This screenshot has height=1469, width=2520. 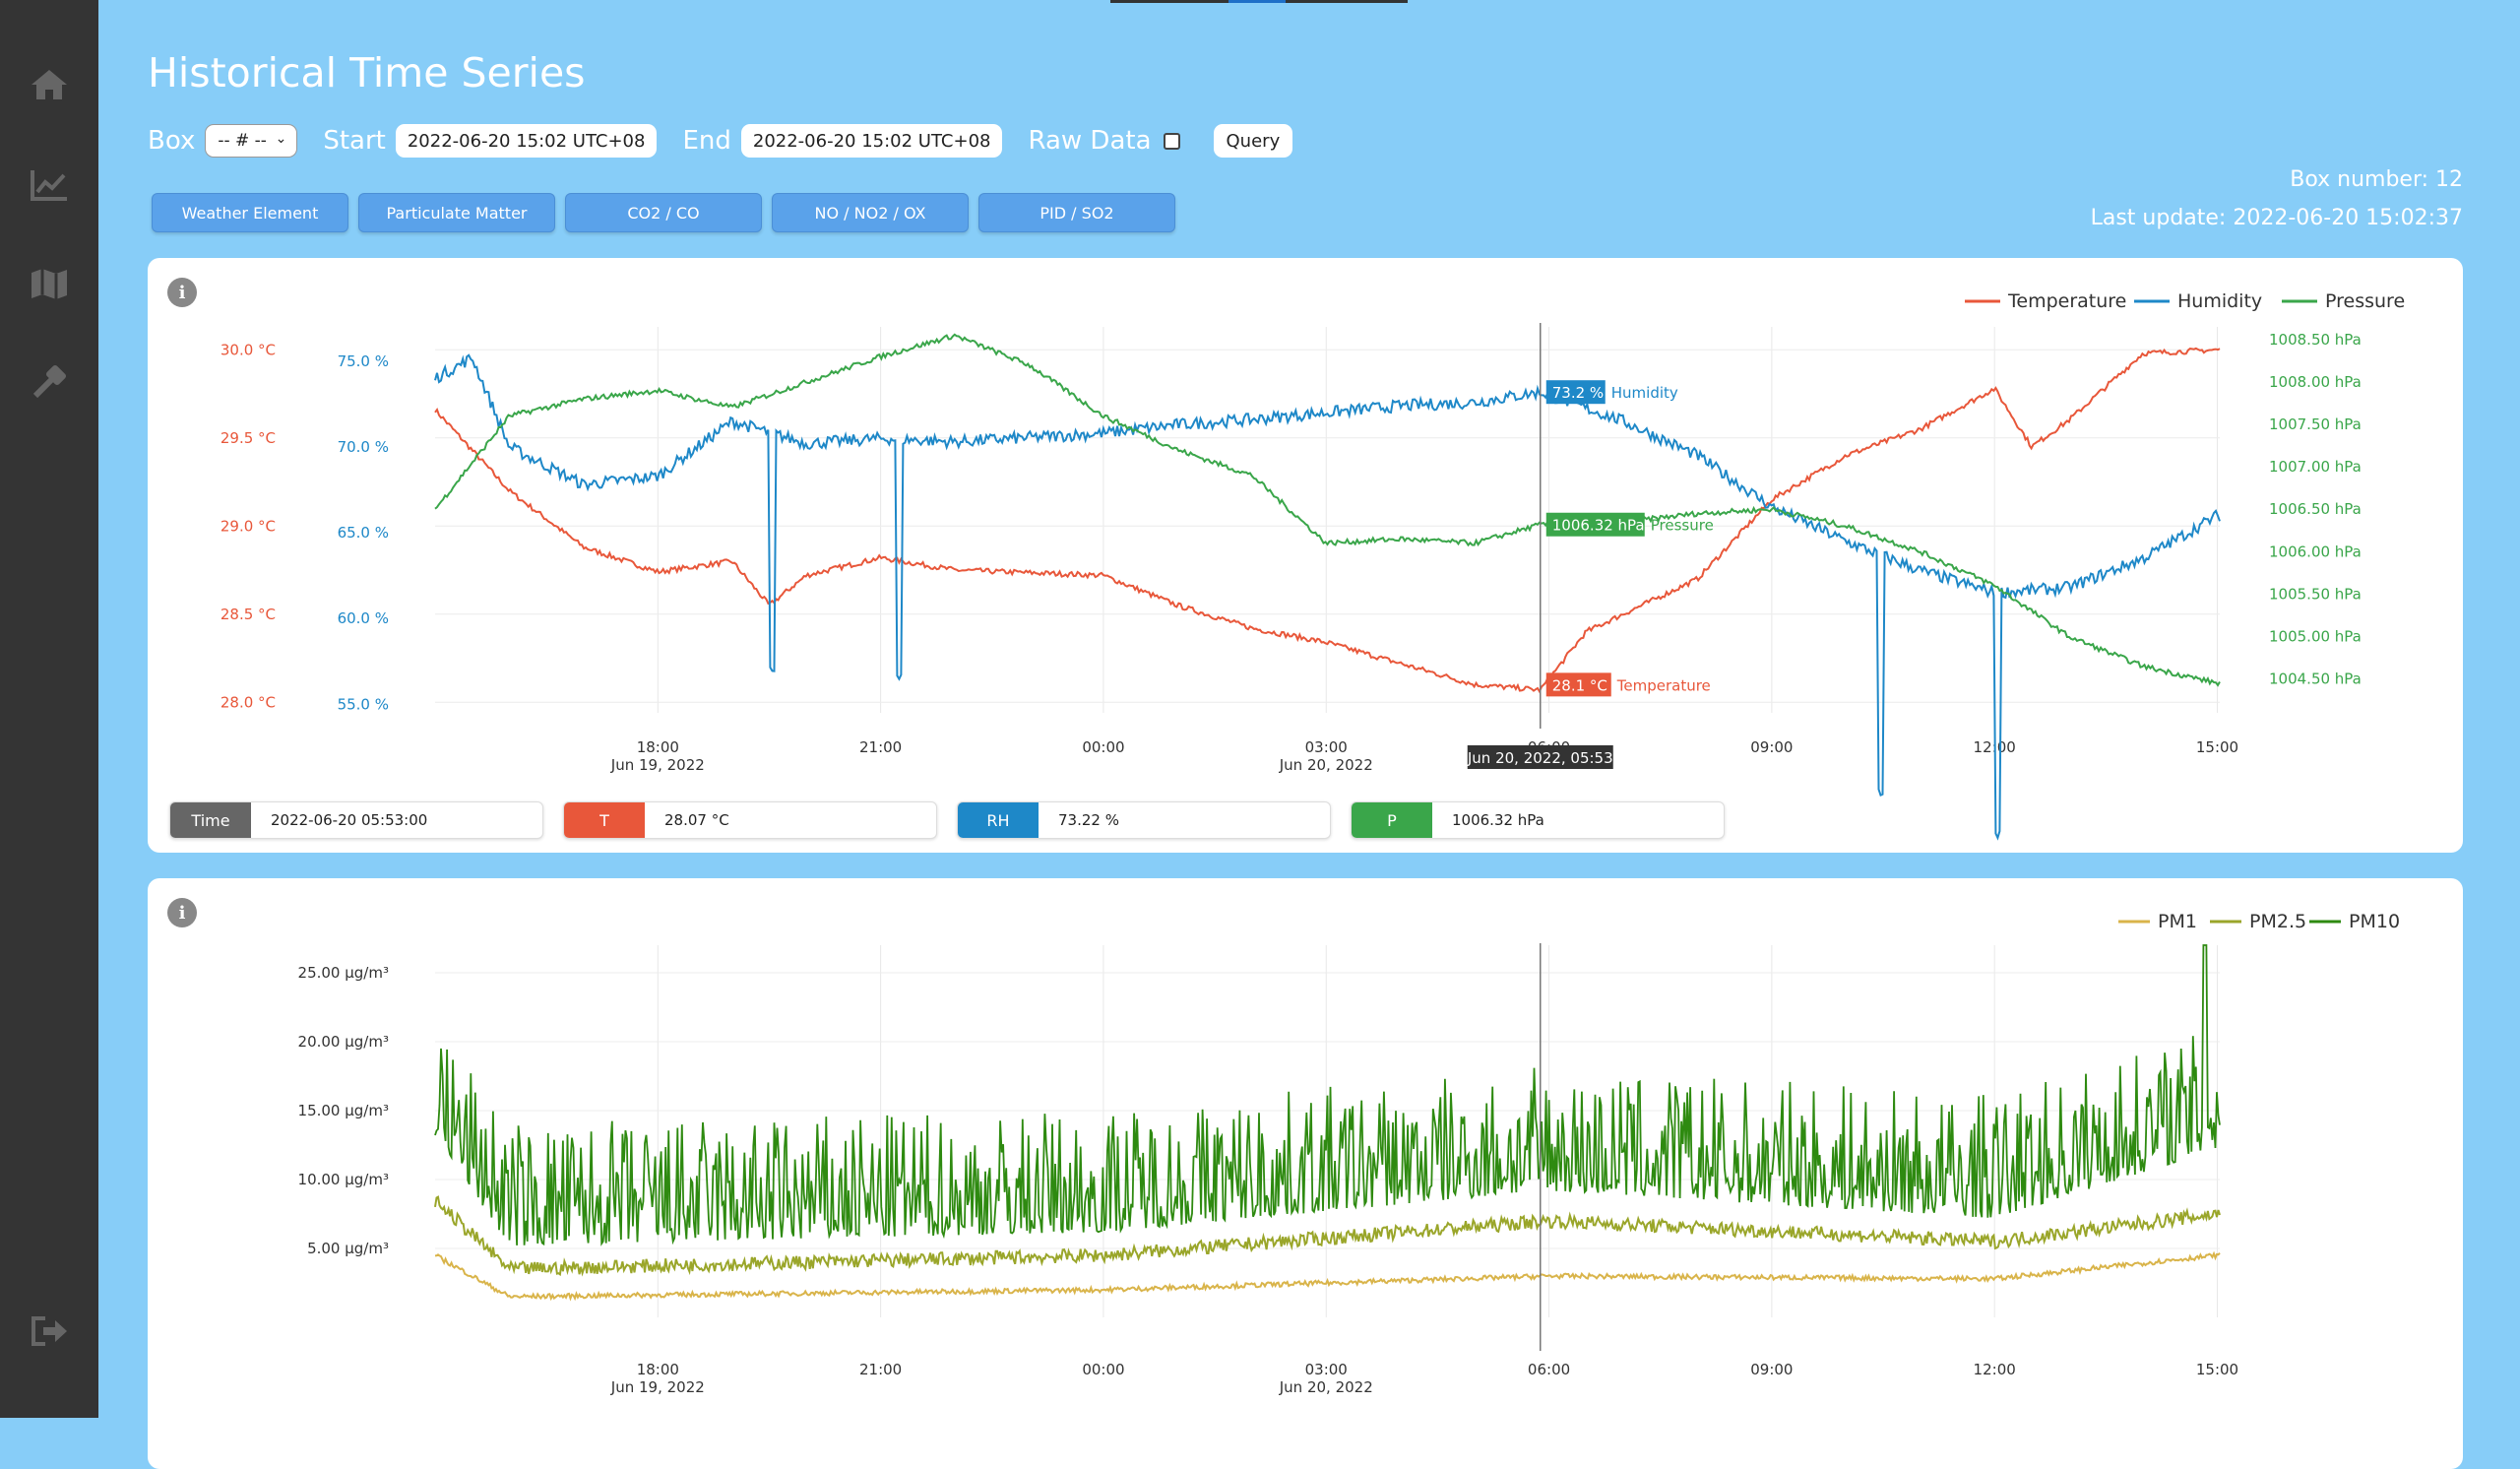 I want to click on page-title: Historical Time Series, so click(x=367, y=72).